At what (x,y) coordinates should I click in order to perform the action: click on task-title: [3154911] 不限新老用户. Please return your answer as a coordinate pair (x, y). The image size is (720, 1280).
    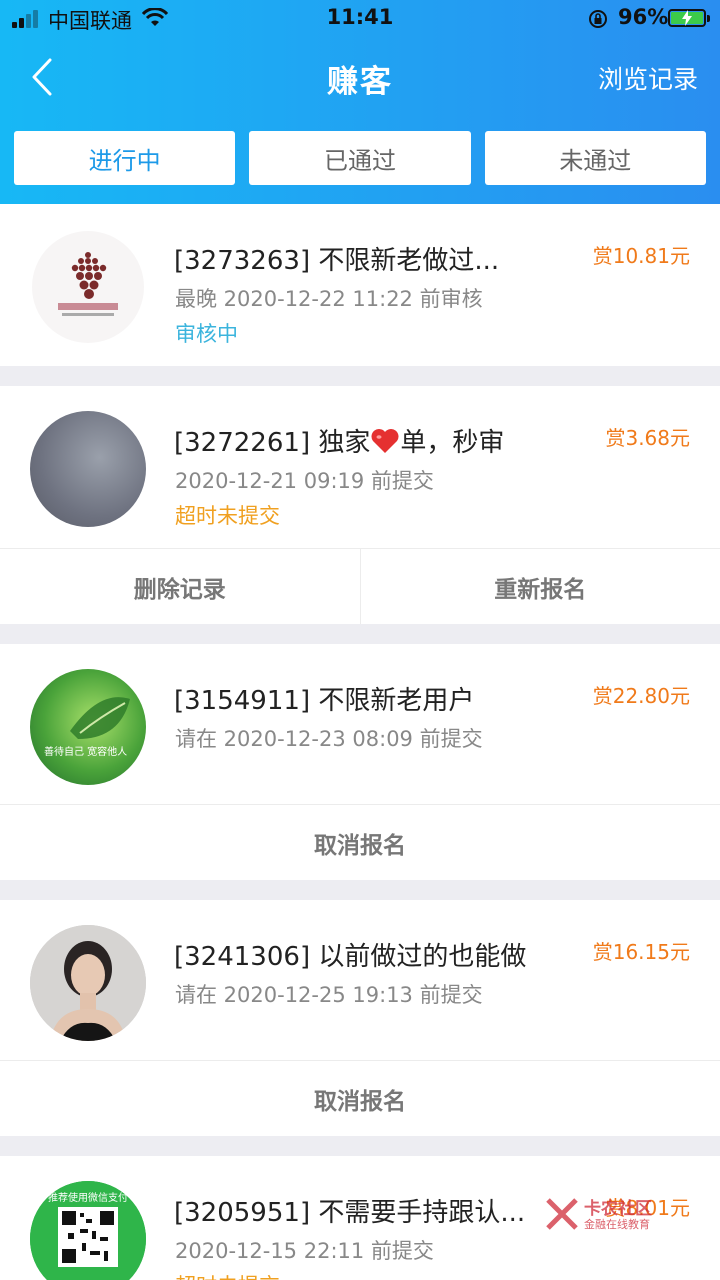
    Looking at the image, I should click on (324, 701).